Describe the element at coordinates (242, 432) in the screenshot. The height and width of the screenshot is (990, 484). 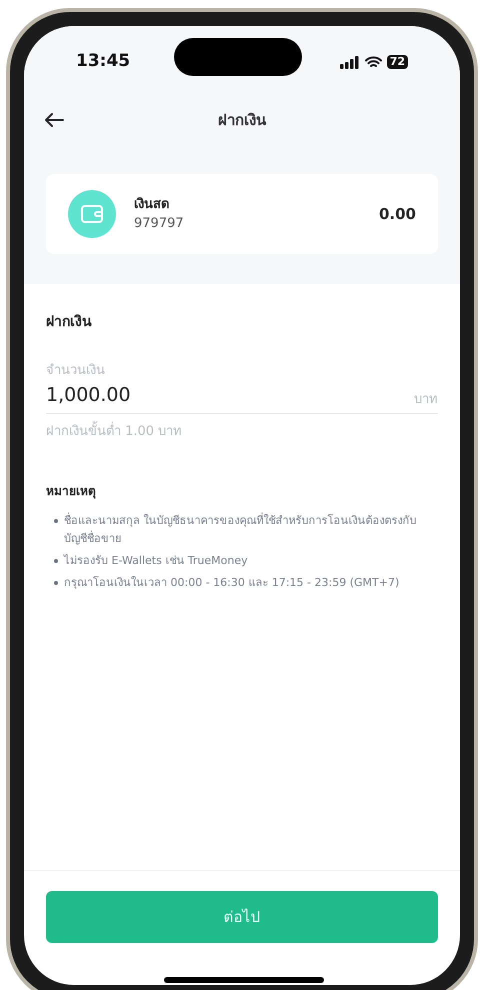
I see `minimum-hint: ฝากเงินขั้นต่ำ 1.00 บาท` at that location.